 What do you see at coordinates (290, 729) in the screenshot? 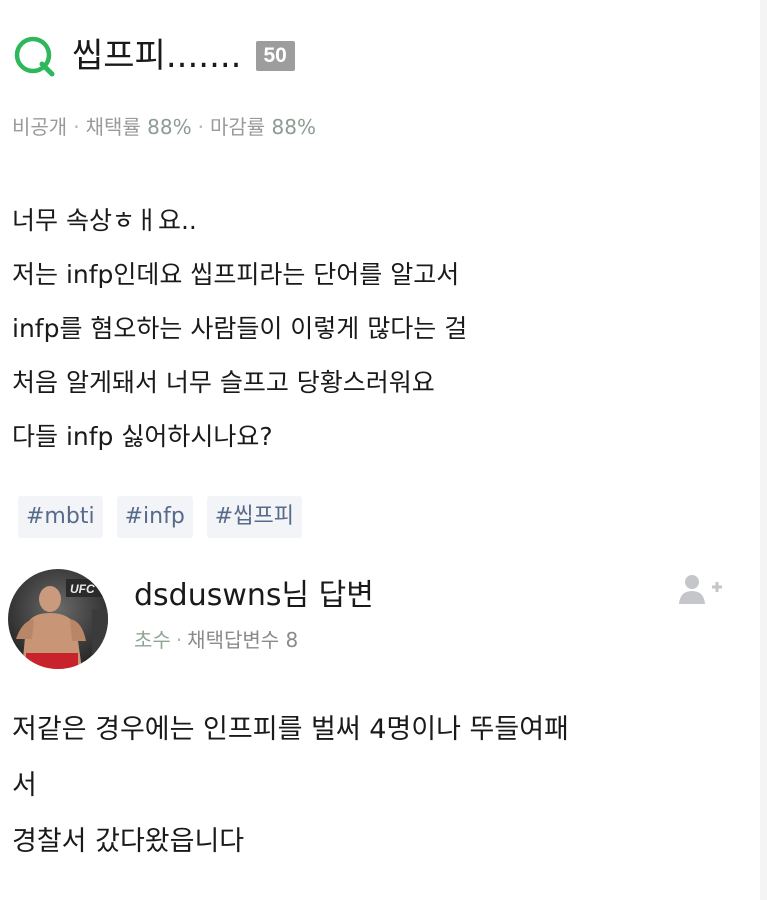
I see `answer-body-line: 저같은 경우에는 인프피를 벌써 4명이나 뚜들여패` at bounding box center [290, 729].